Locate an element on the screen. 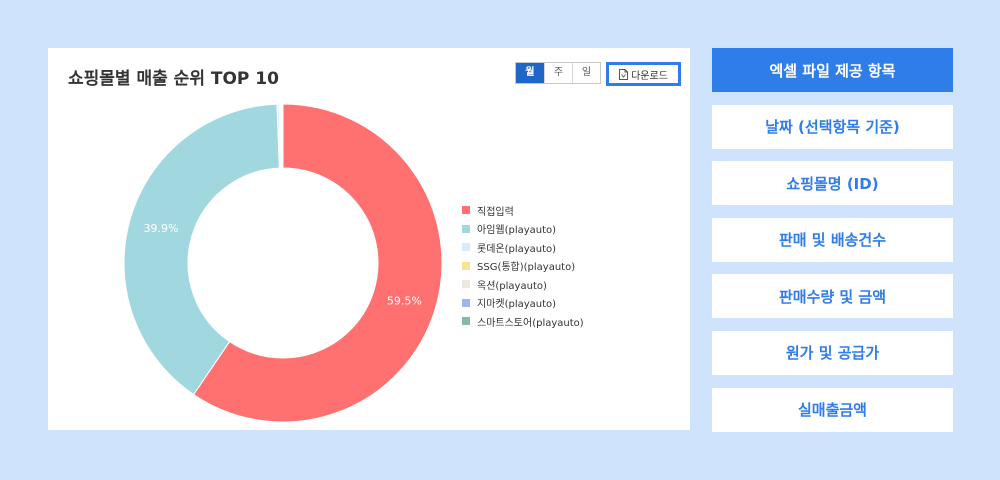 The image size is (1000, 480). legend-item: 옥션(playauto) is located at coordinates (523, 284).